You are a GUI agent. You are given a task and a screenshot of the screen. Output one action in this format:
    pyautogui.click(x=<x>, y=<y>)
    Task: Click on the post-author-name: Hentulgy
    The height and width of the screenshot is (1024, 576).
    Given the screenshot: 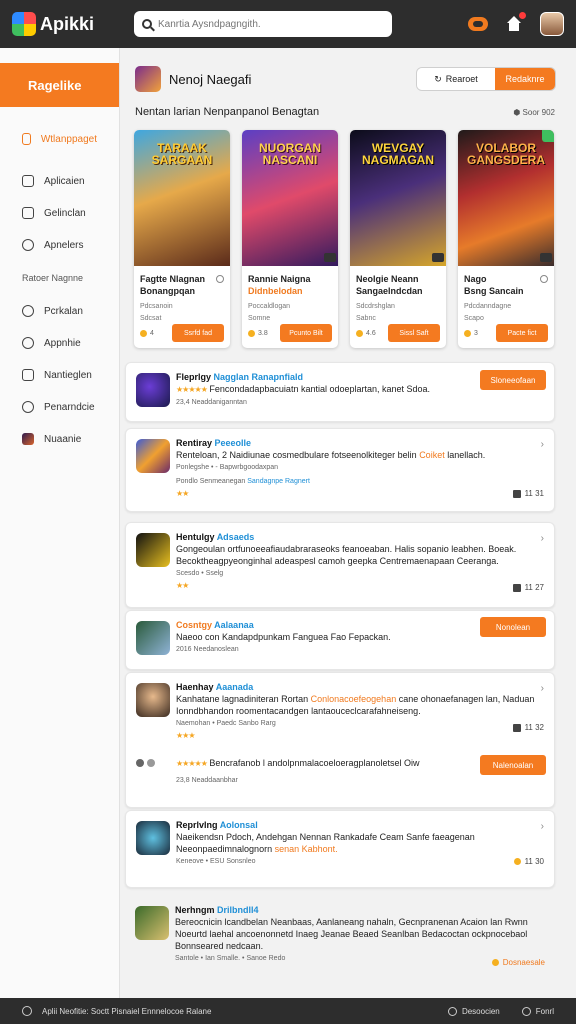 What is the action you would take?
    pyautogui.click(x=195, y=537)
    